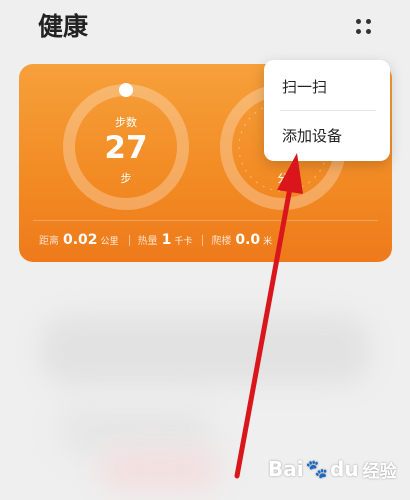  I want to click on stat-climb-unit: 米, so click(268, 242).